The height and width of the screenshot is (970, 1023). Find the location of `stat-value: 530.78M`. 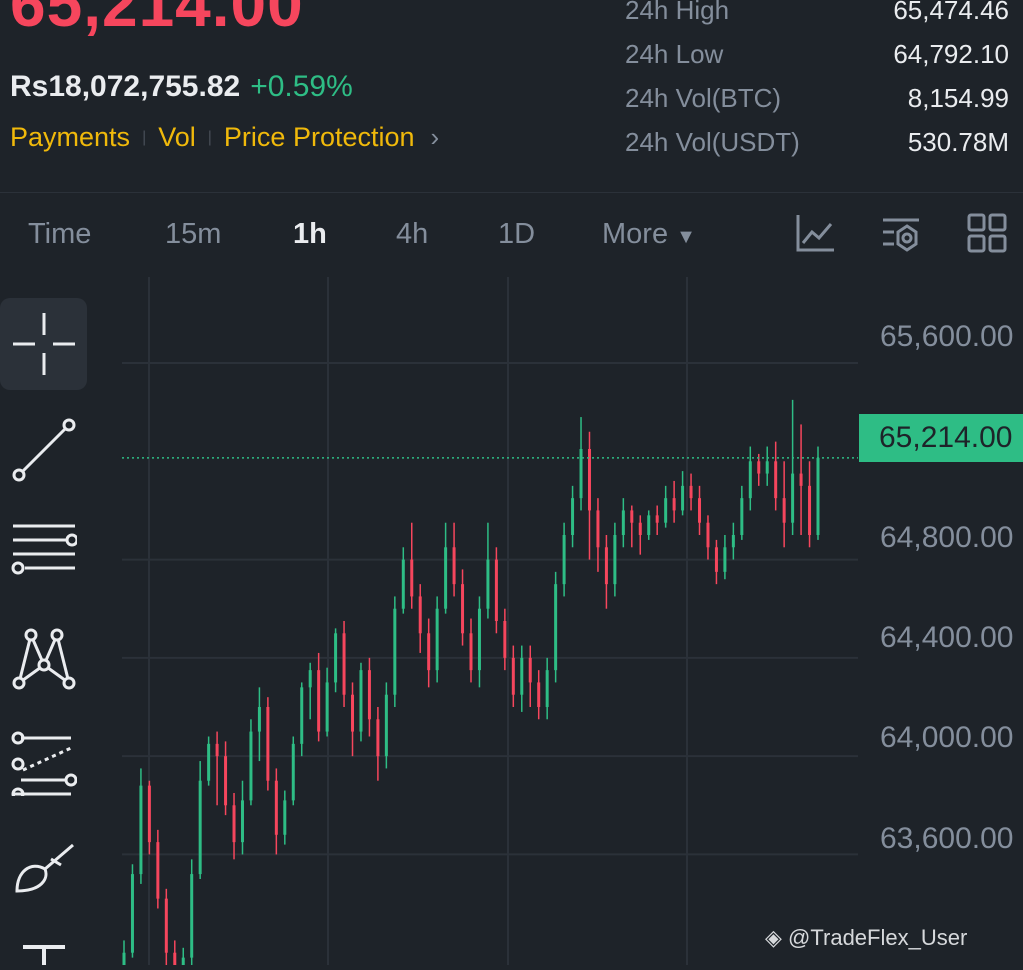

stat-value: 530.78M is located at coordinates (958, 141).